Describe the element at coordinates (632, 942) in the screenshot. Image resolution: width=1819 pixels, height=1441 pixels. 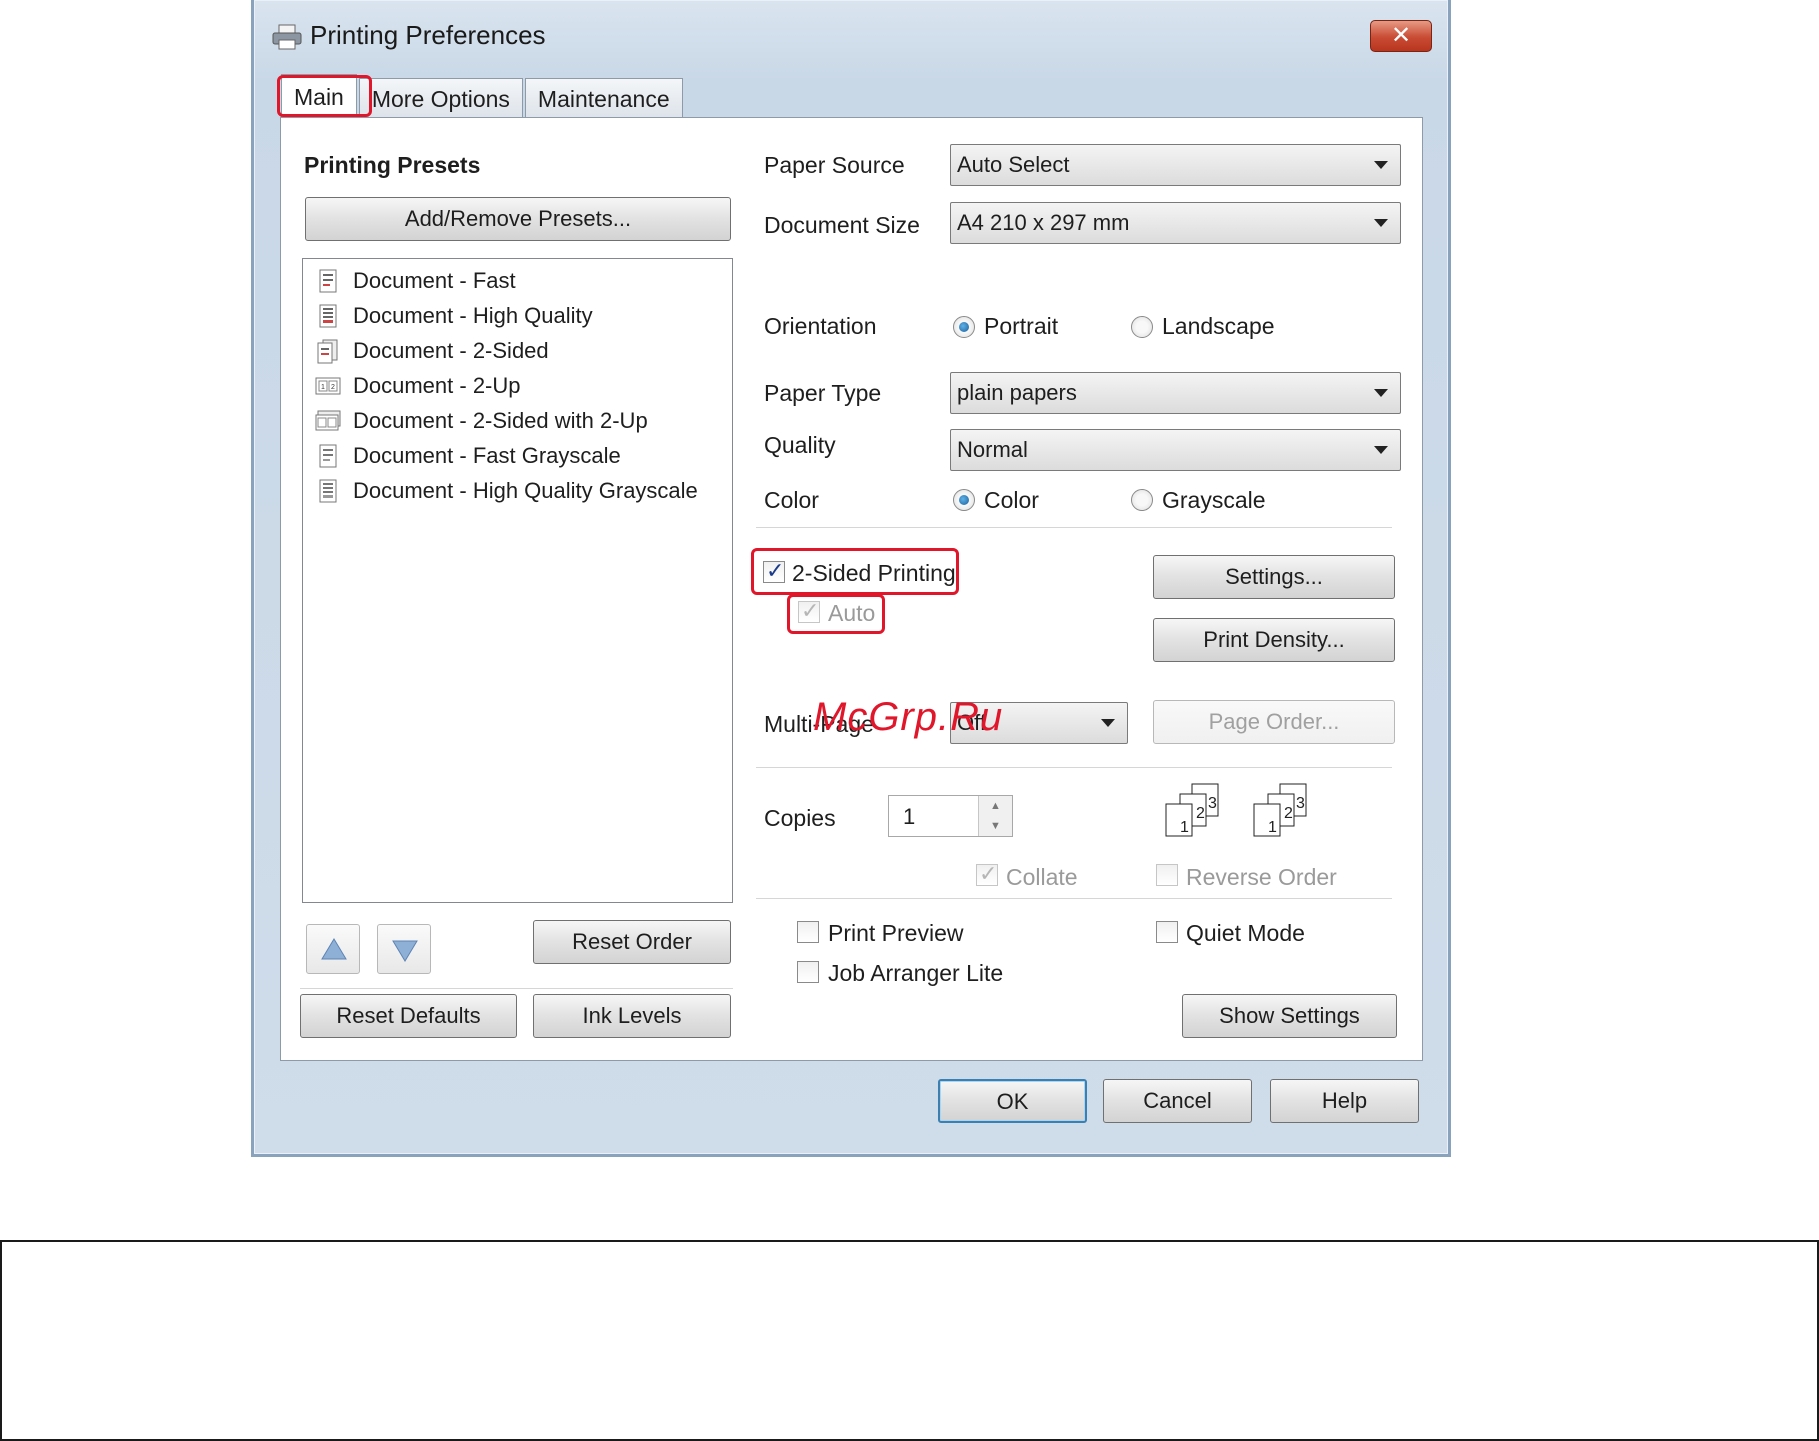
I see `reset-order-button: Reset Order` at that location.